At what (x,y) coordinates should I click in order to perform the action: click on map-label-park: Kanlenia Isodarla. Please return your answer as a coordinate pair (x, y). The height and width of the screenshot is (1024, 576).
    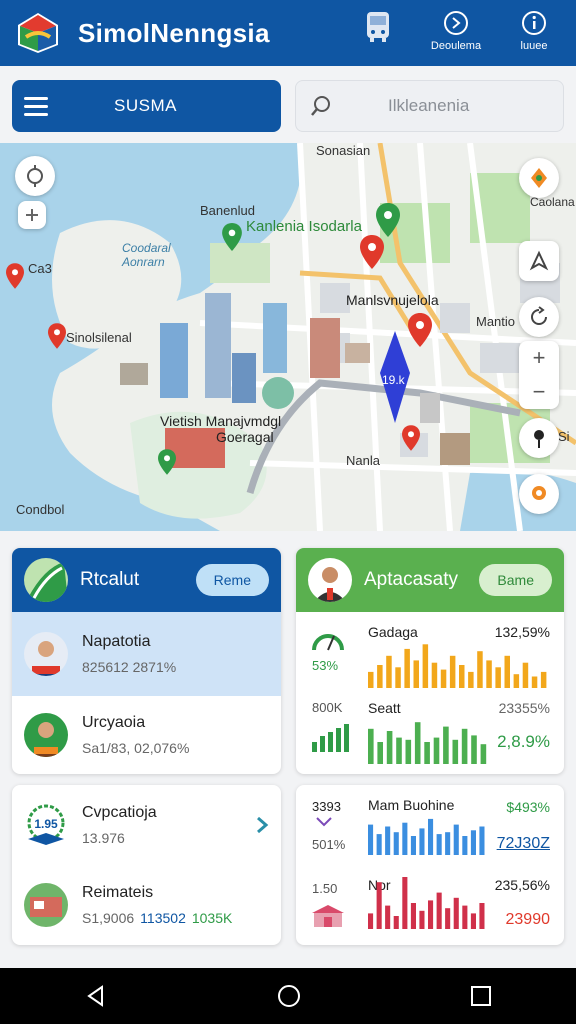
    Looking at the image, I should click on (304, 226).